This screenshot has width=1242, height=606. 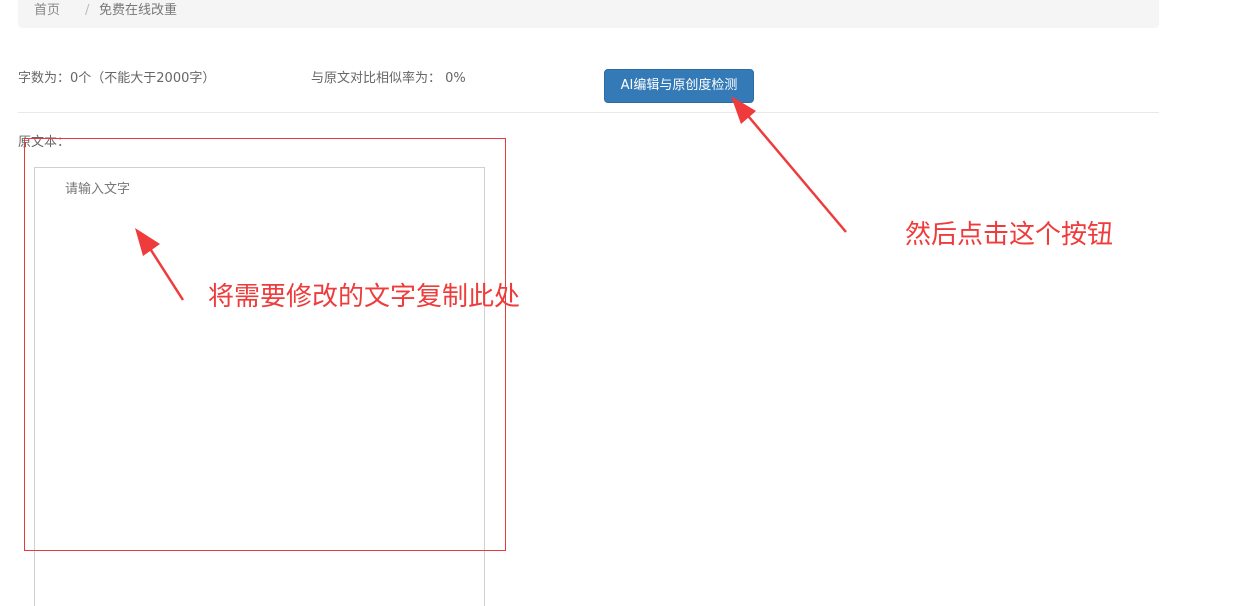 What do you see at coordinates (1009, 235) in the screenshot?
I see `annotation-right-note: 然后点击这个按钮` at bounding box center [1009, 235].